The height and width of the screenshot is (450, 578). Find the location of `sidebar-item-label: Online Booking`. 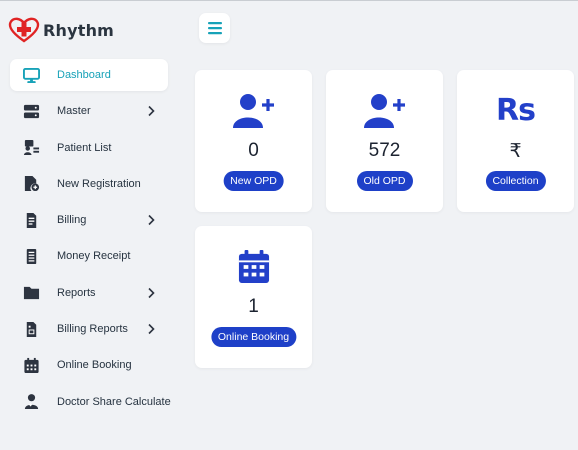

sidebar-item-label: Online Booking is located at coordinates (94, 365).